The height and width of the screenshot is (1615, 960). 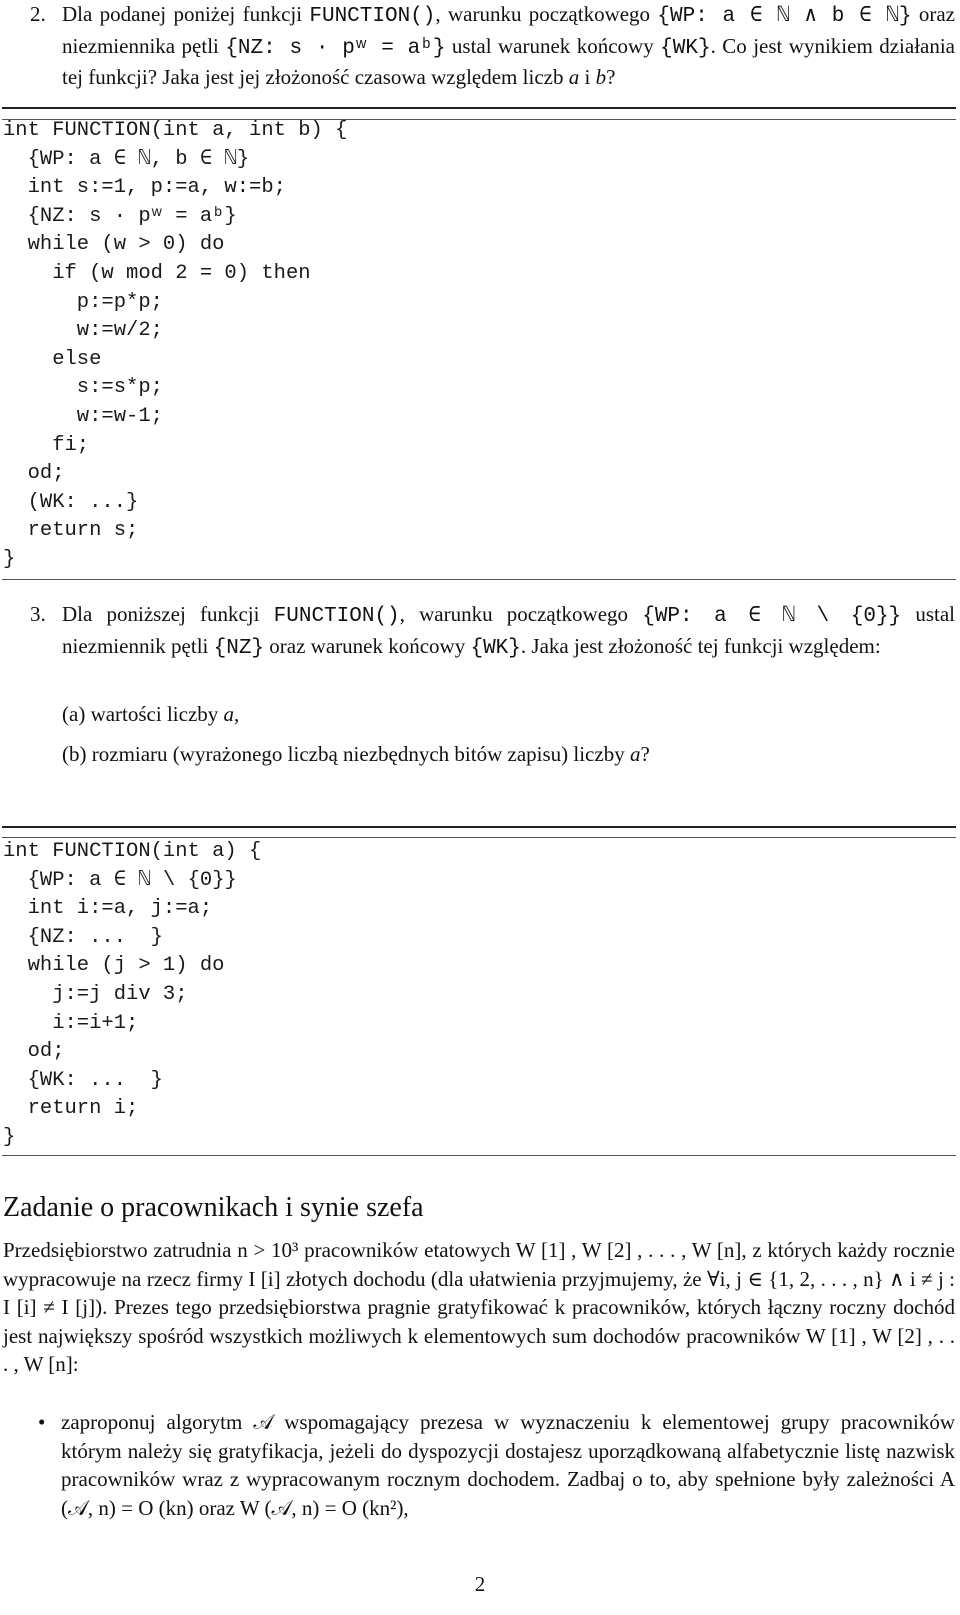 What do you see at coordinates (213, 1207) in the screenshot?
I see `section-title: Zadanie o pracownikach i synie szefa` at bounding box center [213, 1207].